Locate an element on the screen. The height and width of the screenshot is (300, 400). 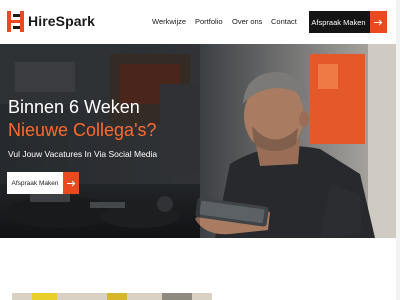
header-appointment-button: Afspraak Maken is located at coordinates (348, 22).